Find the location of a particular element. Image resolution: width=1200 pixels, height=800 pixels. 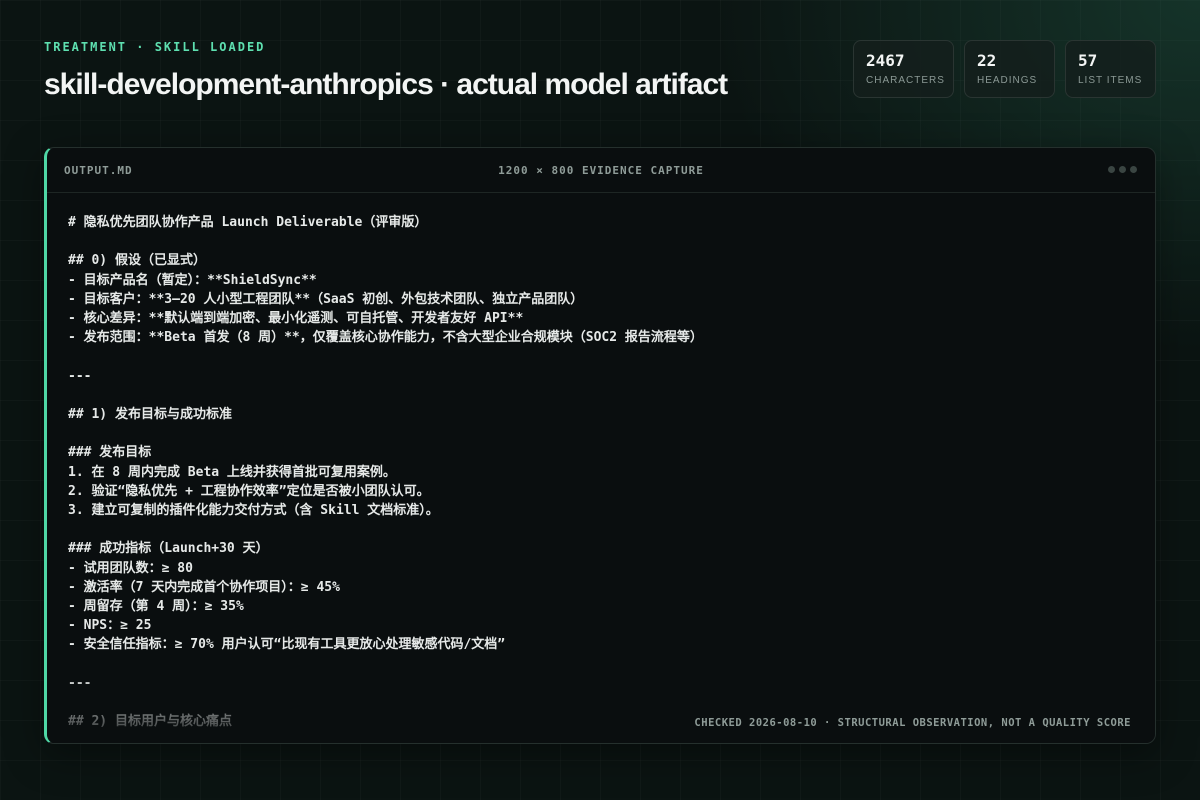

window-title-bar: OUTPUT.MD 1200 × 800 EVIDENCE CAPTURE is located at coordinates (601, 170).